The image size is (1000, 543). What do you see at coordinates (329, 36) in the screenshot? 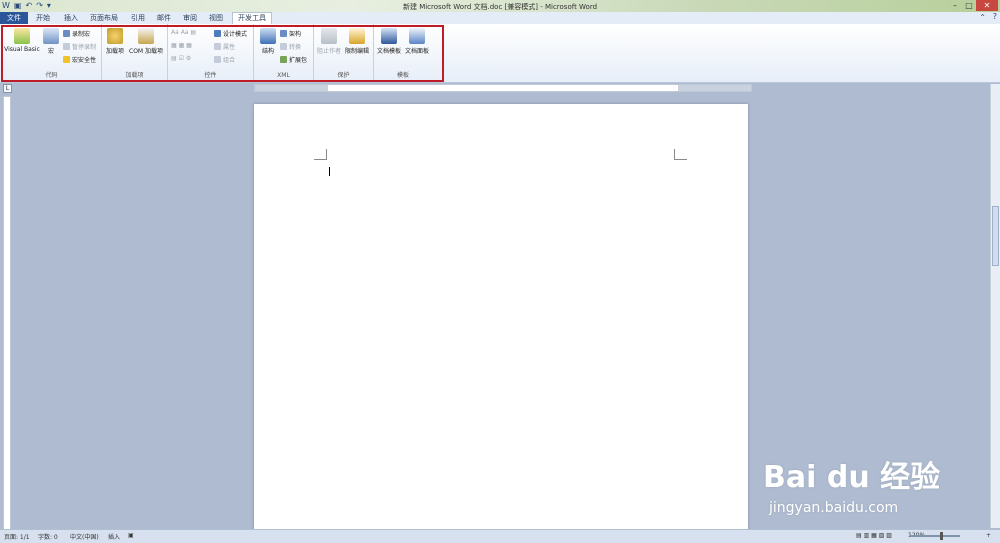
I see `block-authors-icon` at bounding box center [329, 36].